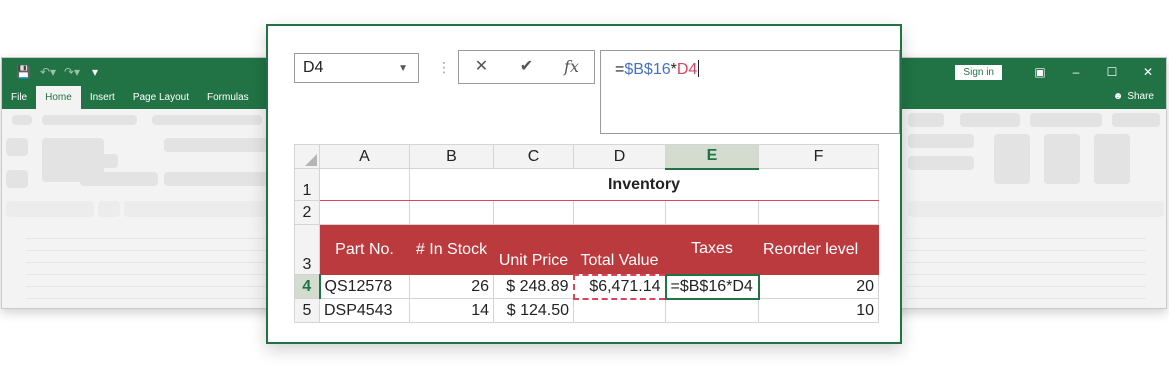  I want to click on cancel-icon: ✕, so click(481, 67).